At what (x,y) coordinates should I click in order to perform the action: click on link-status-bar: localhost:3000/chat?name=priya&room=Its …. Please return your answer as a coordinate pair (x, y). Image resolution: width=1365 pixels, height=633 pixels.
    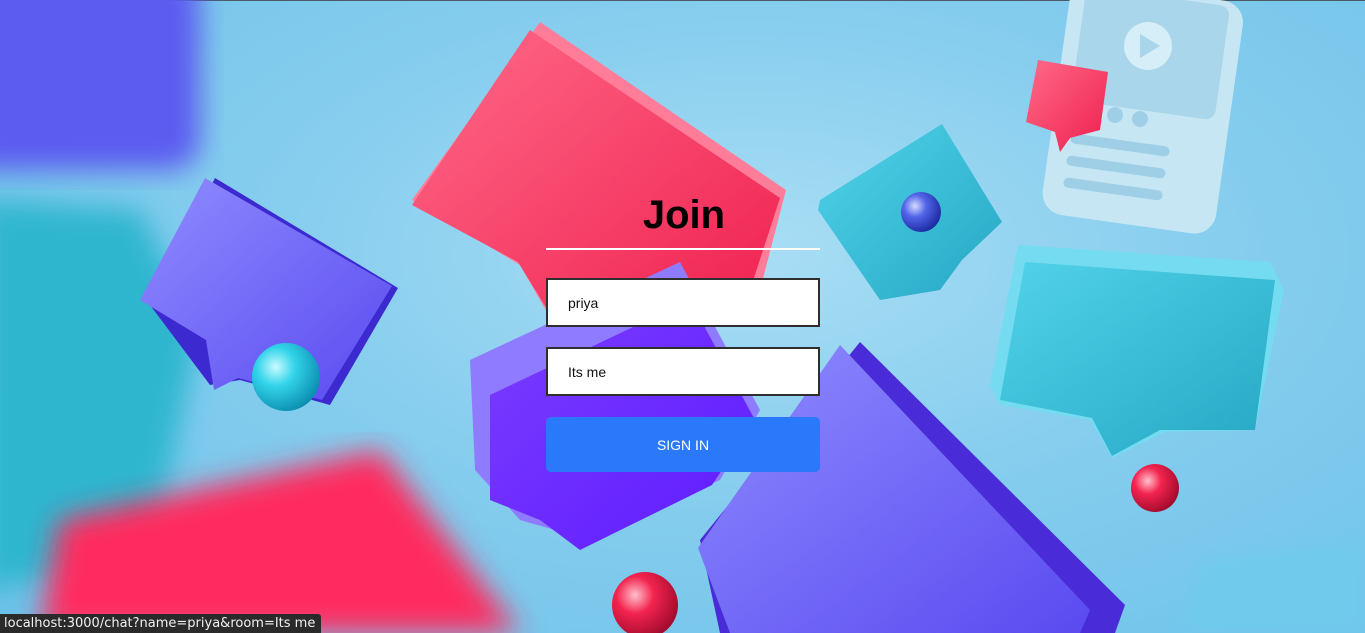
    Looking at the image, I should click on (161, 623).